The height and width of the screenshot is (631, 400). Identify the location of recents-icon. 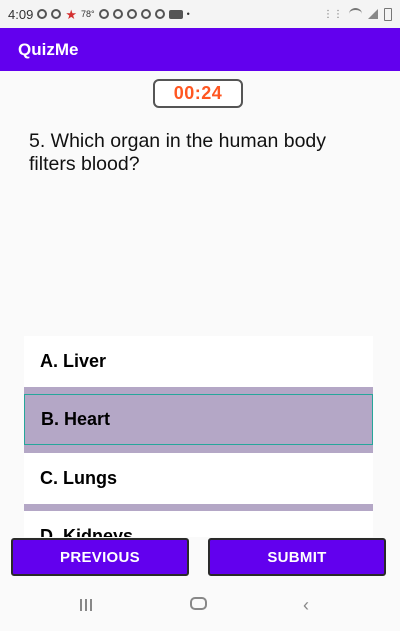
(86, 605).